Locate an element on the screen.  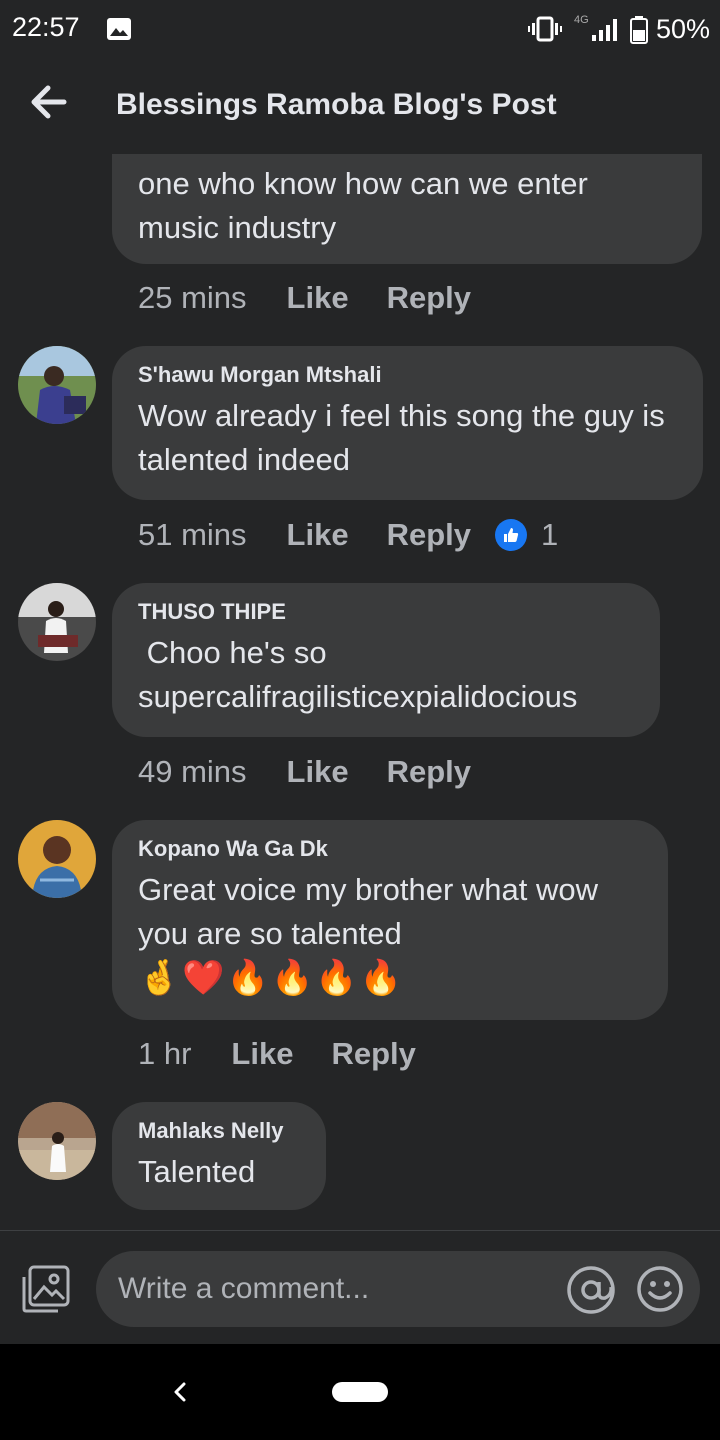
comment-author: S'hawu Morgan Mtshali is located at coordinates (407, 375).